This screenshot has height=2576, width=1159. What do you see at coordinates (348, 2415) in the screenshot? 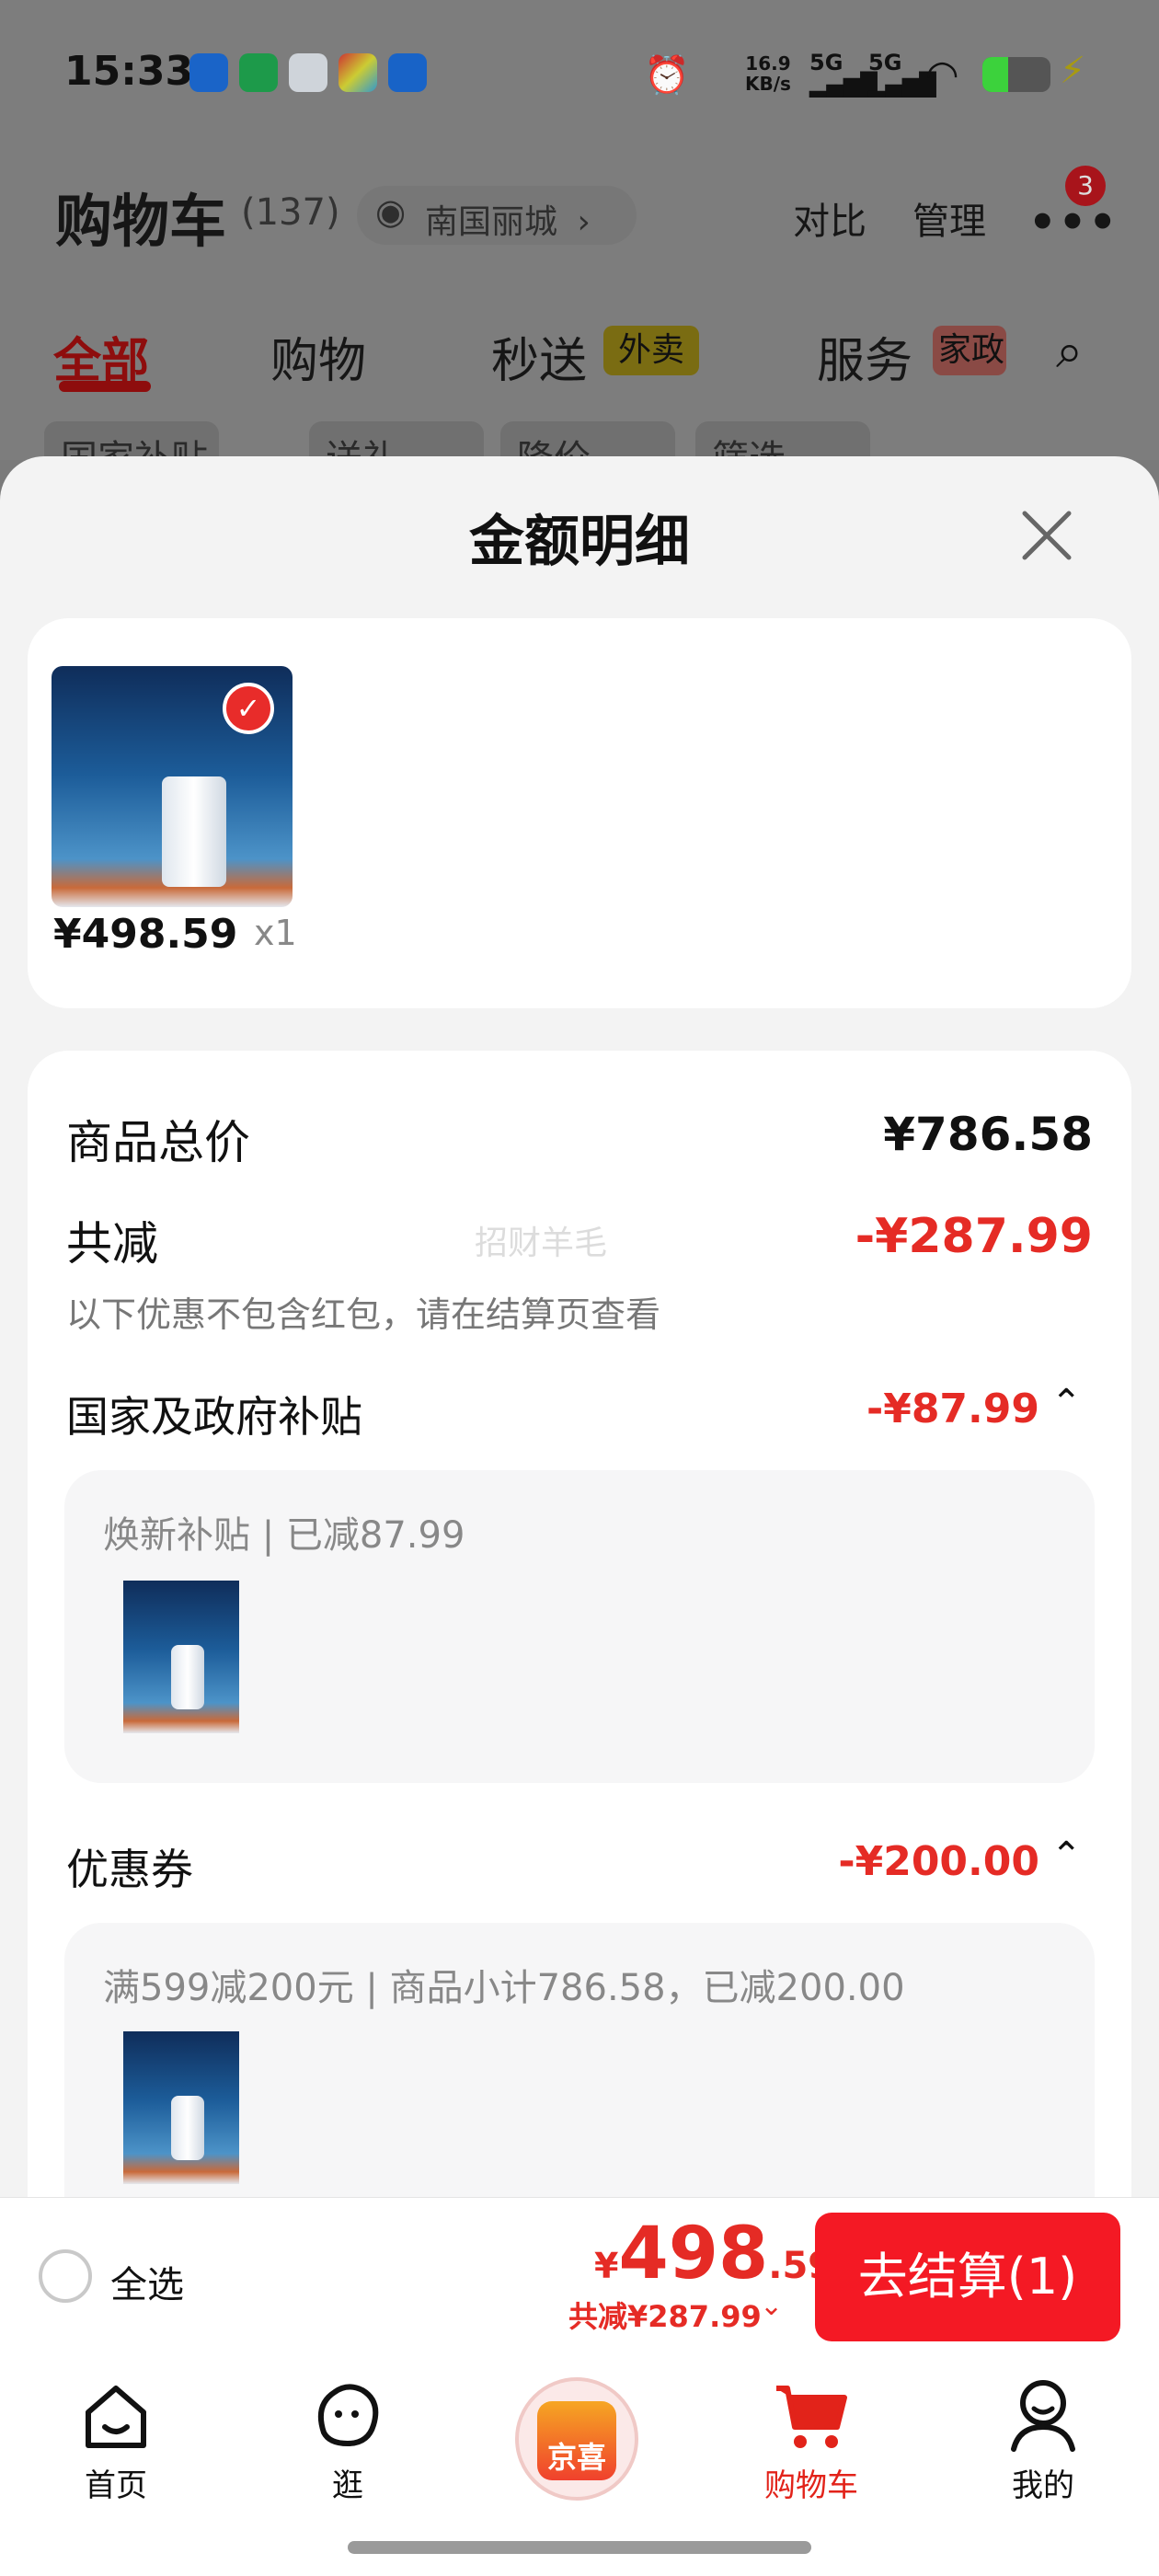
I see `explore-icon` at bounding box center [348, 2415].